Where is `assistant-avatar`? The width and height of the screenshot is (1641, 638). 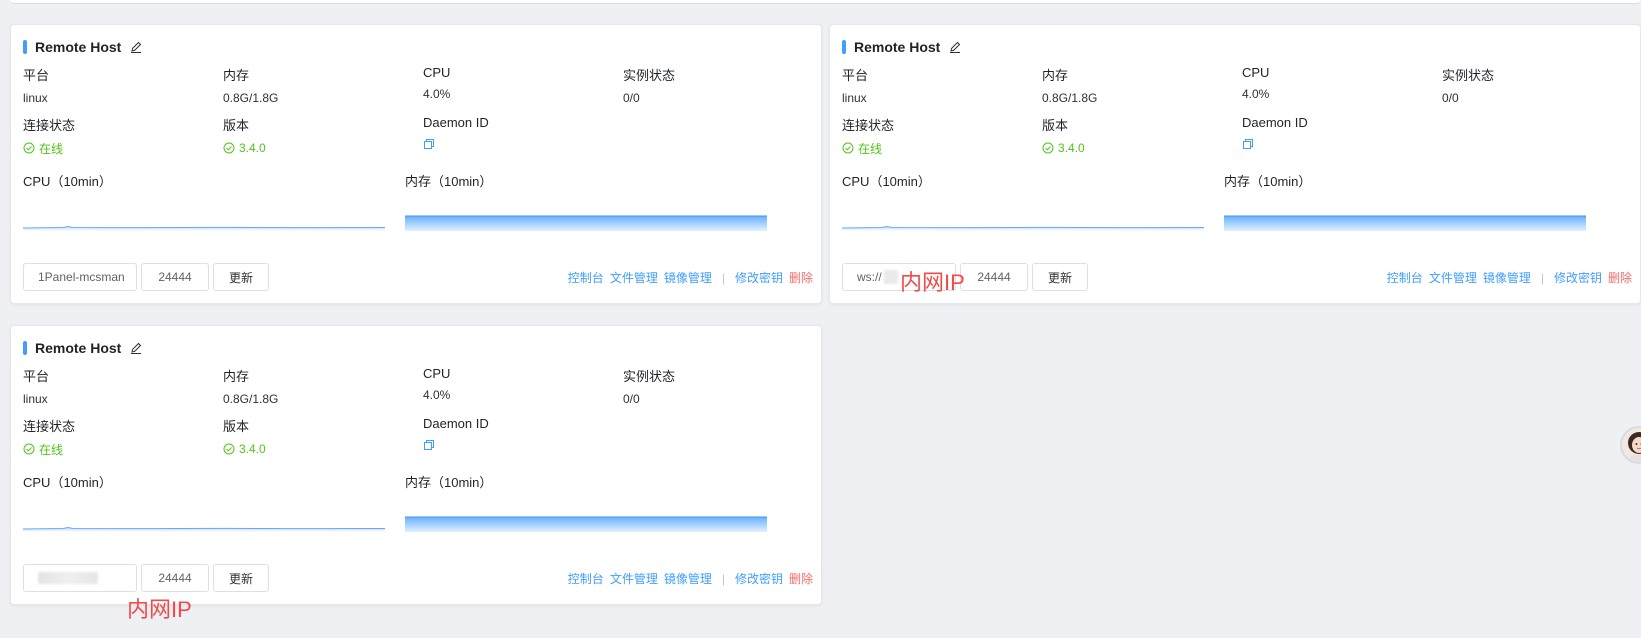 assistant-avatar is located at coordinates (1630, 445).